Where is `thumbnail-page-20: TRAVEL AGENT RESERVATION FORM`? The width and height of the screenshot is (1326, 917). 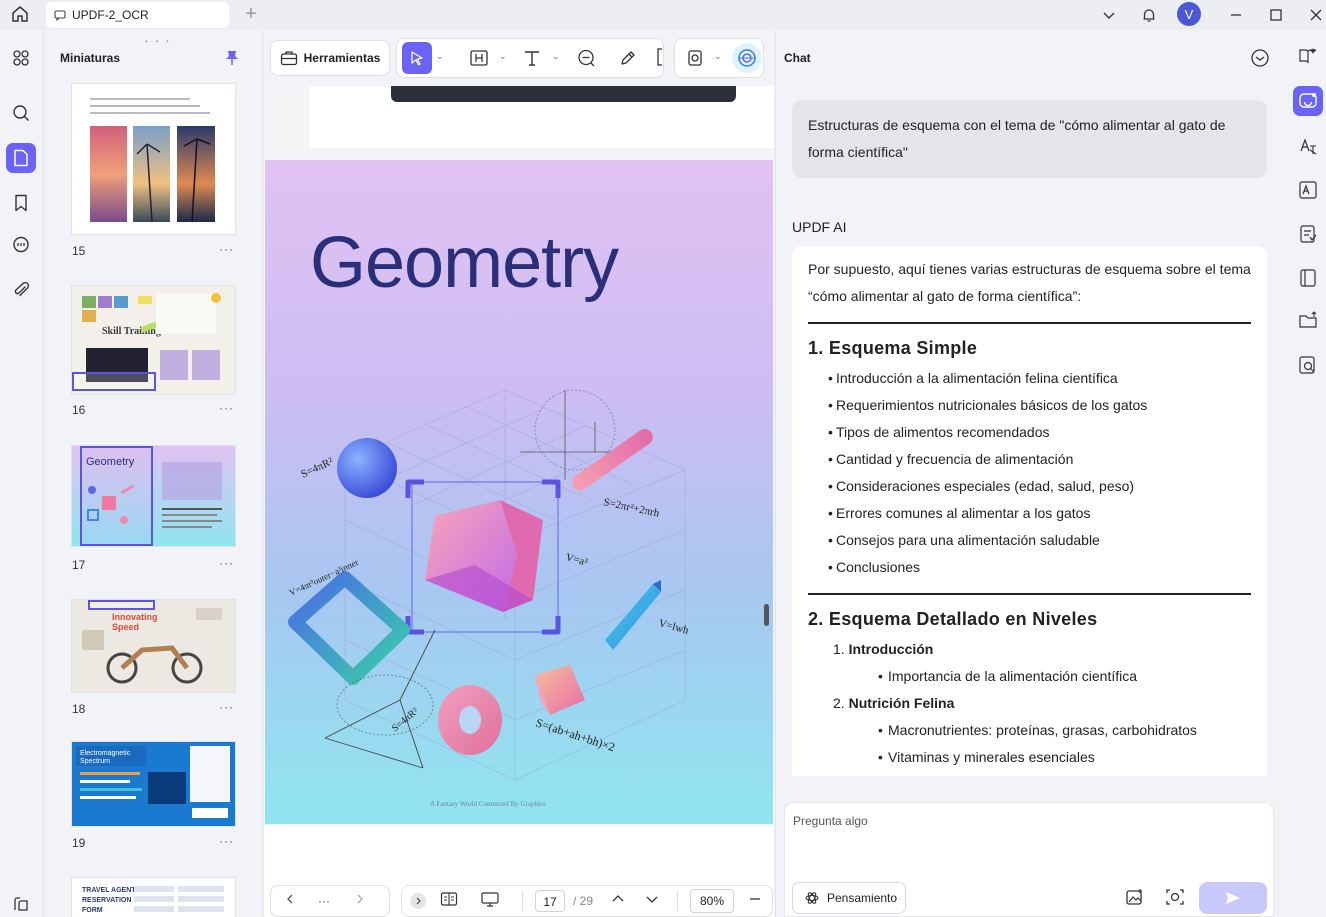 thumbnail-page-20: TRAVEL AGENT RESERVATION FORM is located at coordinates (153, 897).